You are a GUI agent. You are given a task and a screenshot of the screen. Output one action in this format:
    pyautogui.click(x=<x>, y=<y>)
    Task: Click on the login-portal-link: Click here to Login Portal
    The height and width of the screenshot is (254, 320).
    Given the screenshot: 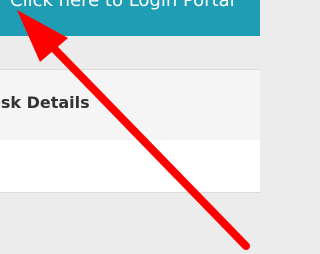 What is the action you would take?
    pyautogui.click(x=122, y=5)
    